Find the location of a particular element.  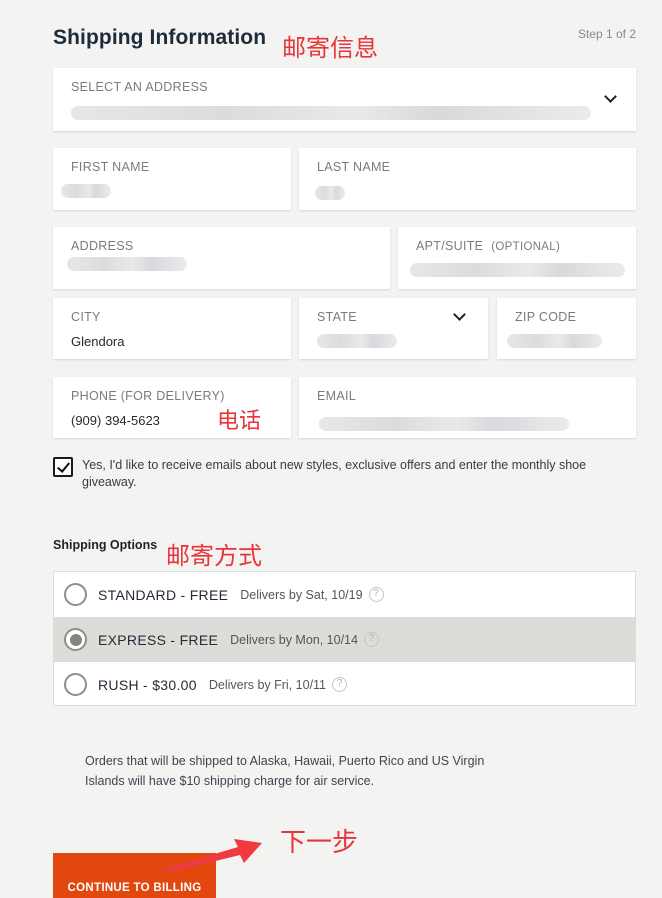

state-label: STATE is located at coordinates (337, 317).